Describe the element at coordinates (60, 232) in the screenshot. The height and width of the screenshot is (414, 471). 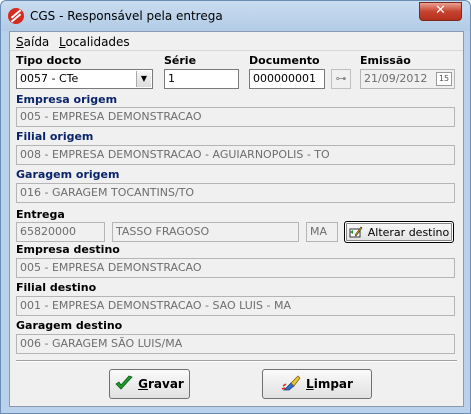
I see `entrega-cep-field: 65820000` at that location.